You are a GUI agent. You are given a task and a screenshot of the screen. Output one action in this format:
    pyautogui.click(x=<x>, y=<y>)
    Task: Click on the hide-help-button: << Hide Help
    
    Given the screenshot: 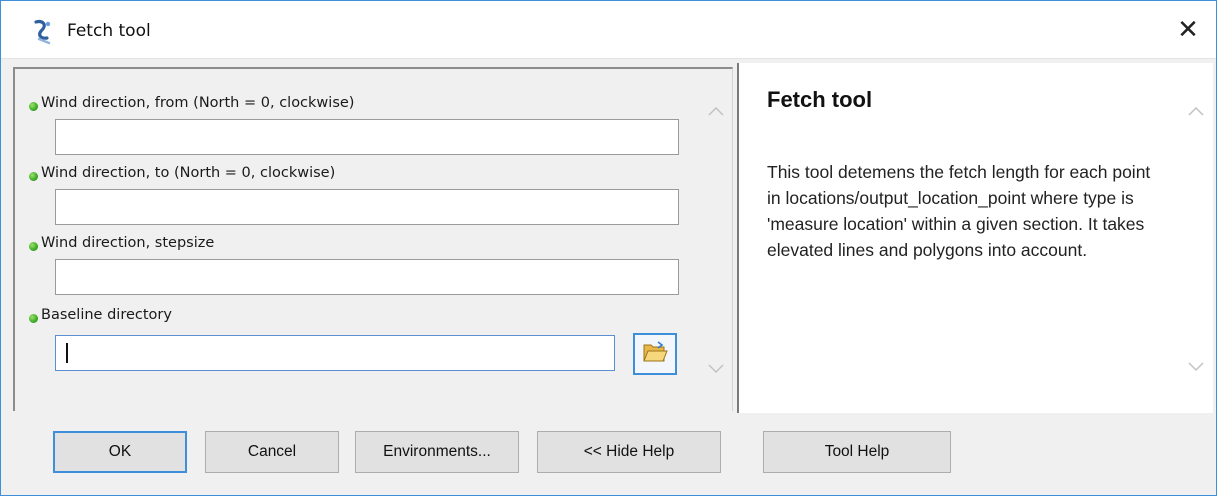 What is the action you would take?
    pyautogui.click(x=629, y=452)
    